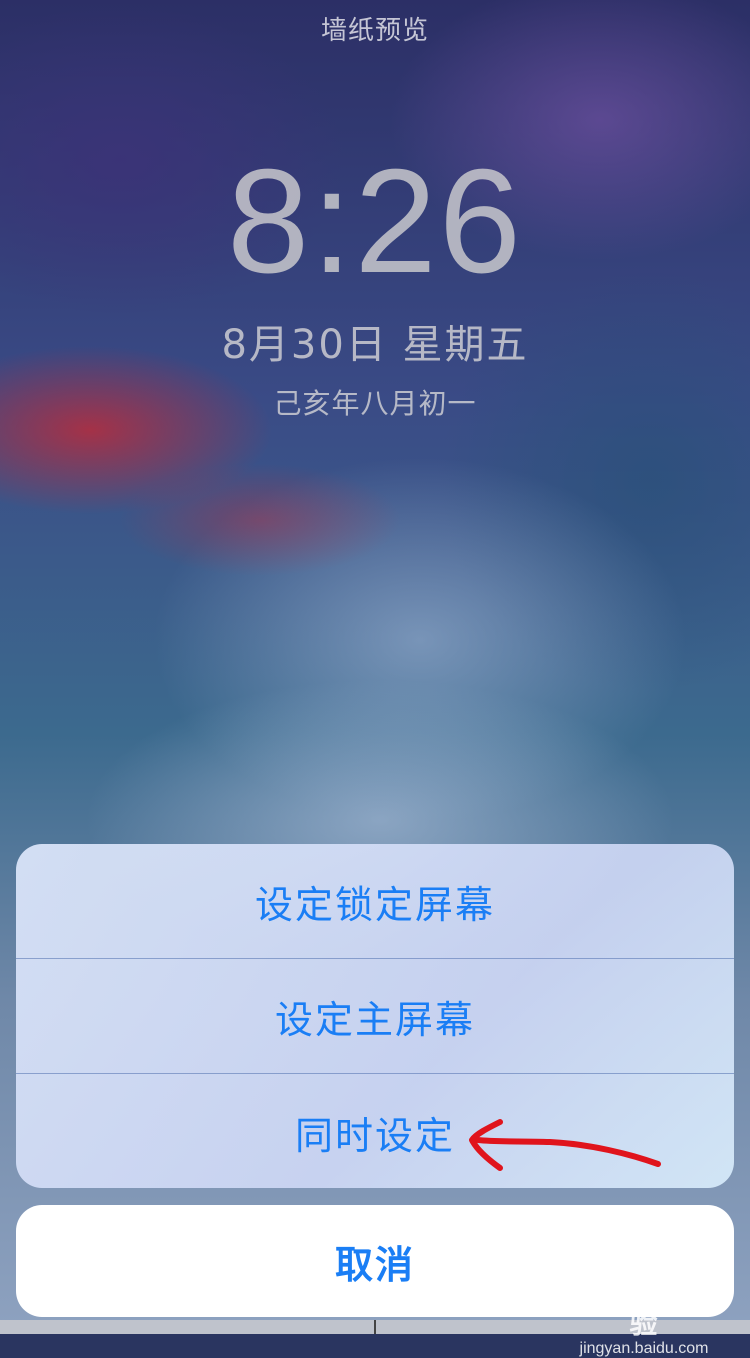 The height and width of the screenshot is (1358, 750). What do you see at coordinates (565, 1145) in the screenshot?
I see `red-hand-drawn-arrow-icon` at bounding box center [565, 1145].